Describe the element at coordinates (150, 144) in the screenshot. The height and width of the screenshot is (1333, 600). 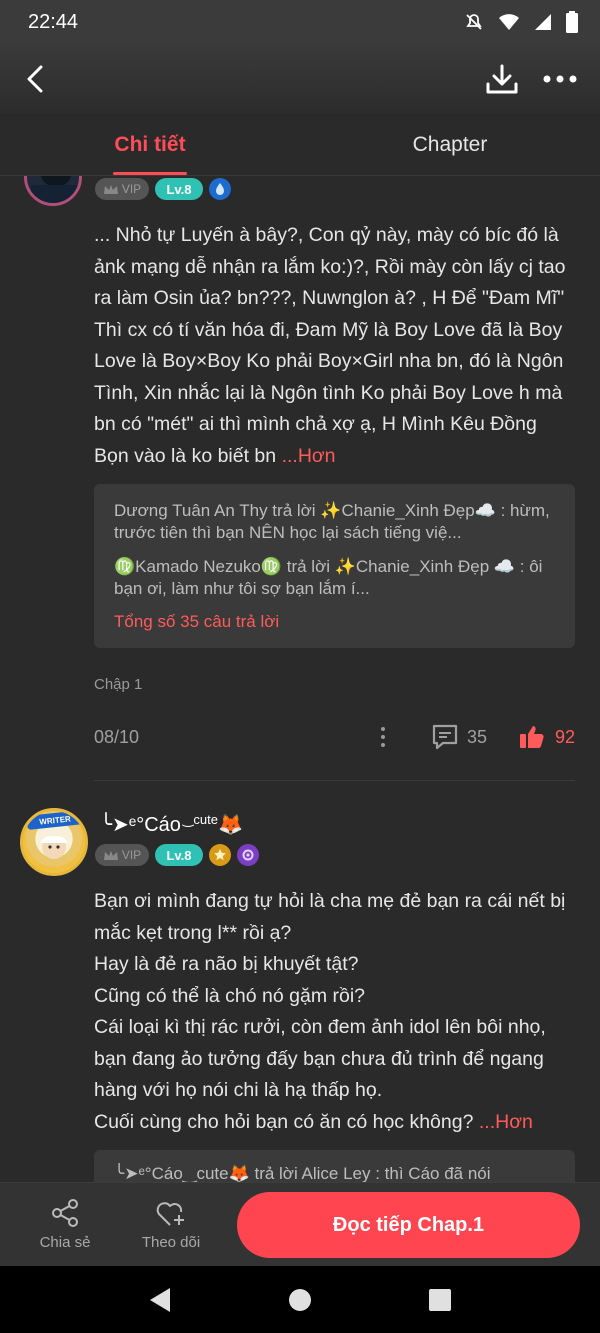
I see `tab-details: Chi tiết` at that location.